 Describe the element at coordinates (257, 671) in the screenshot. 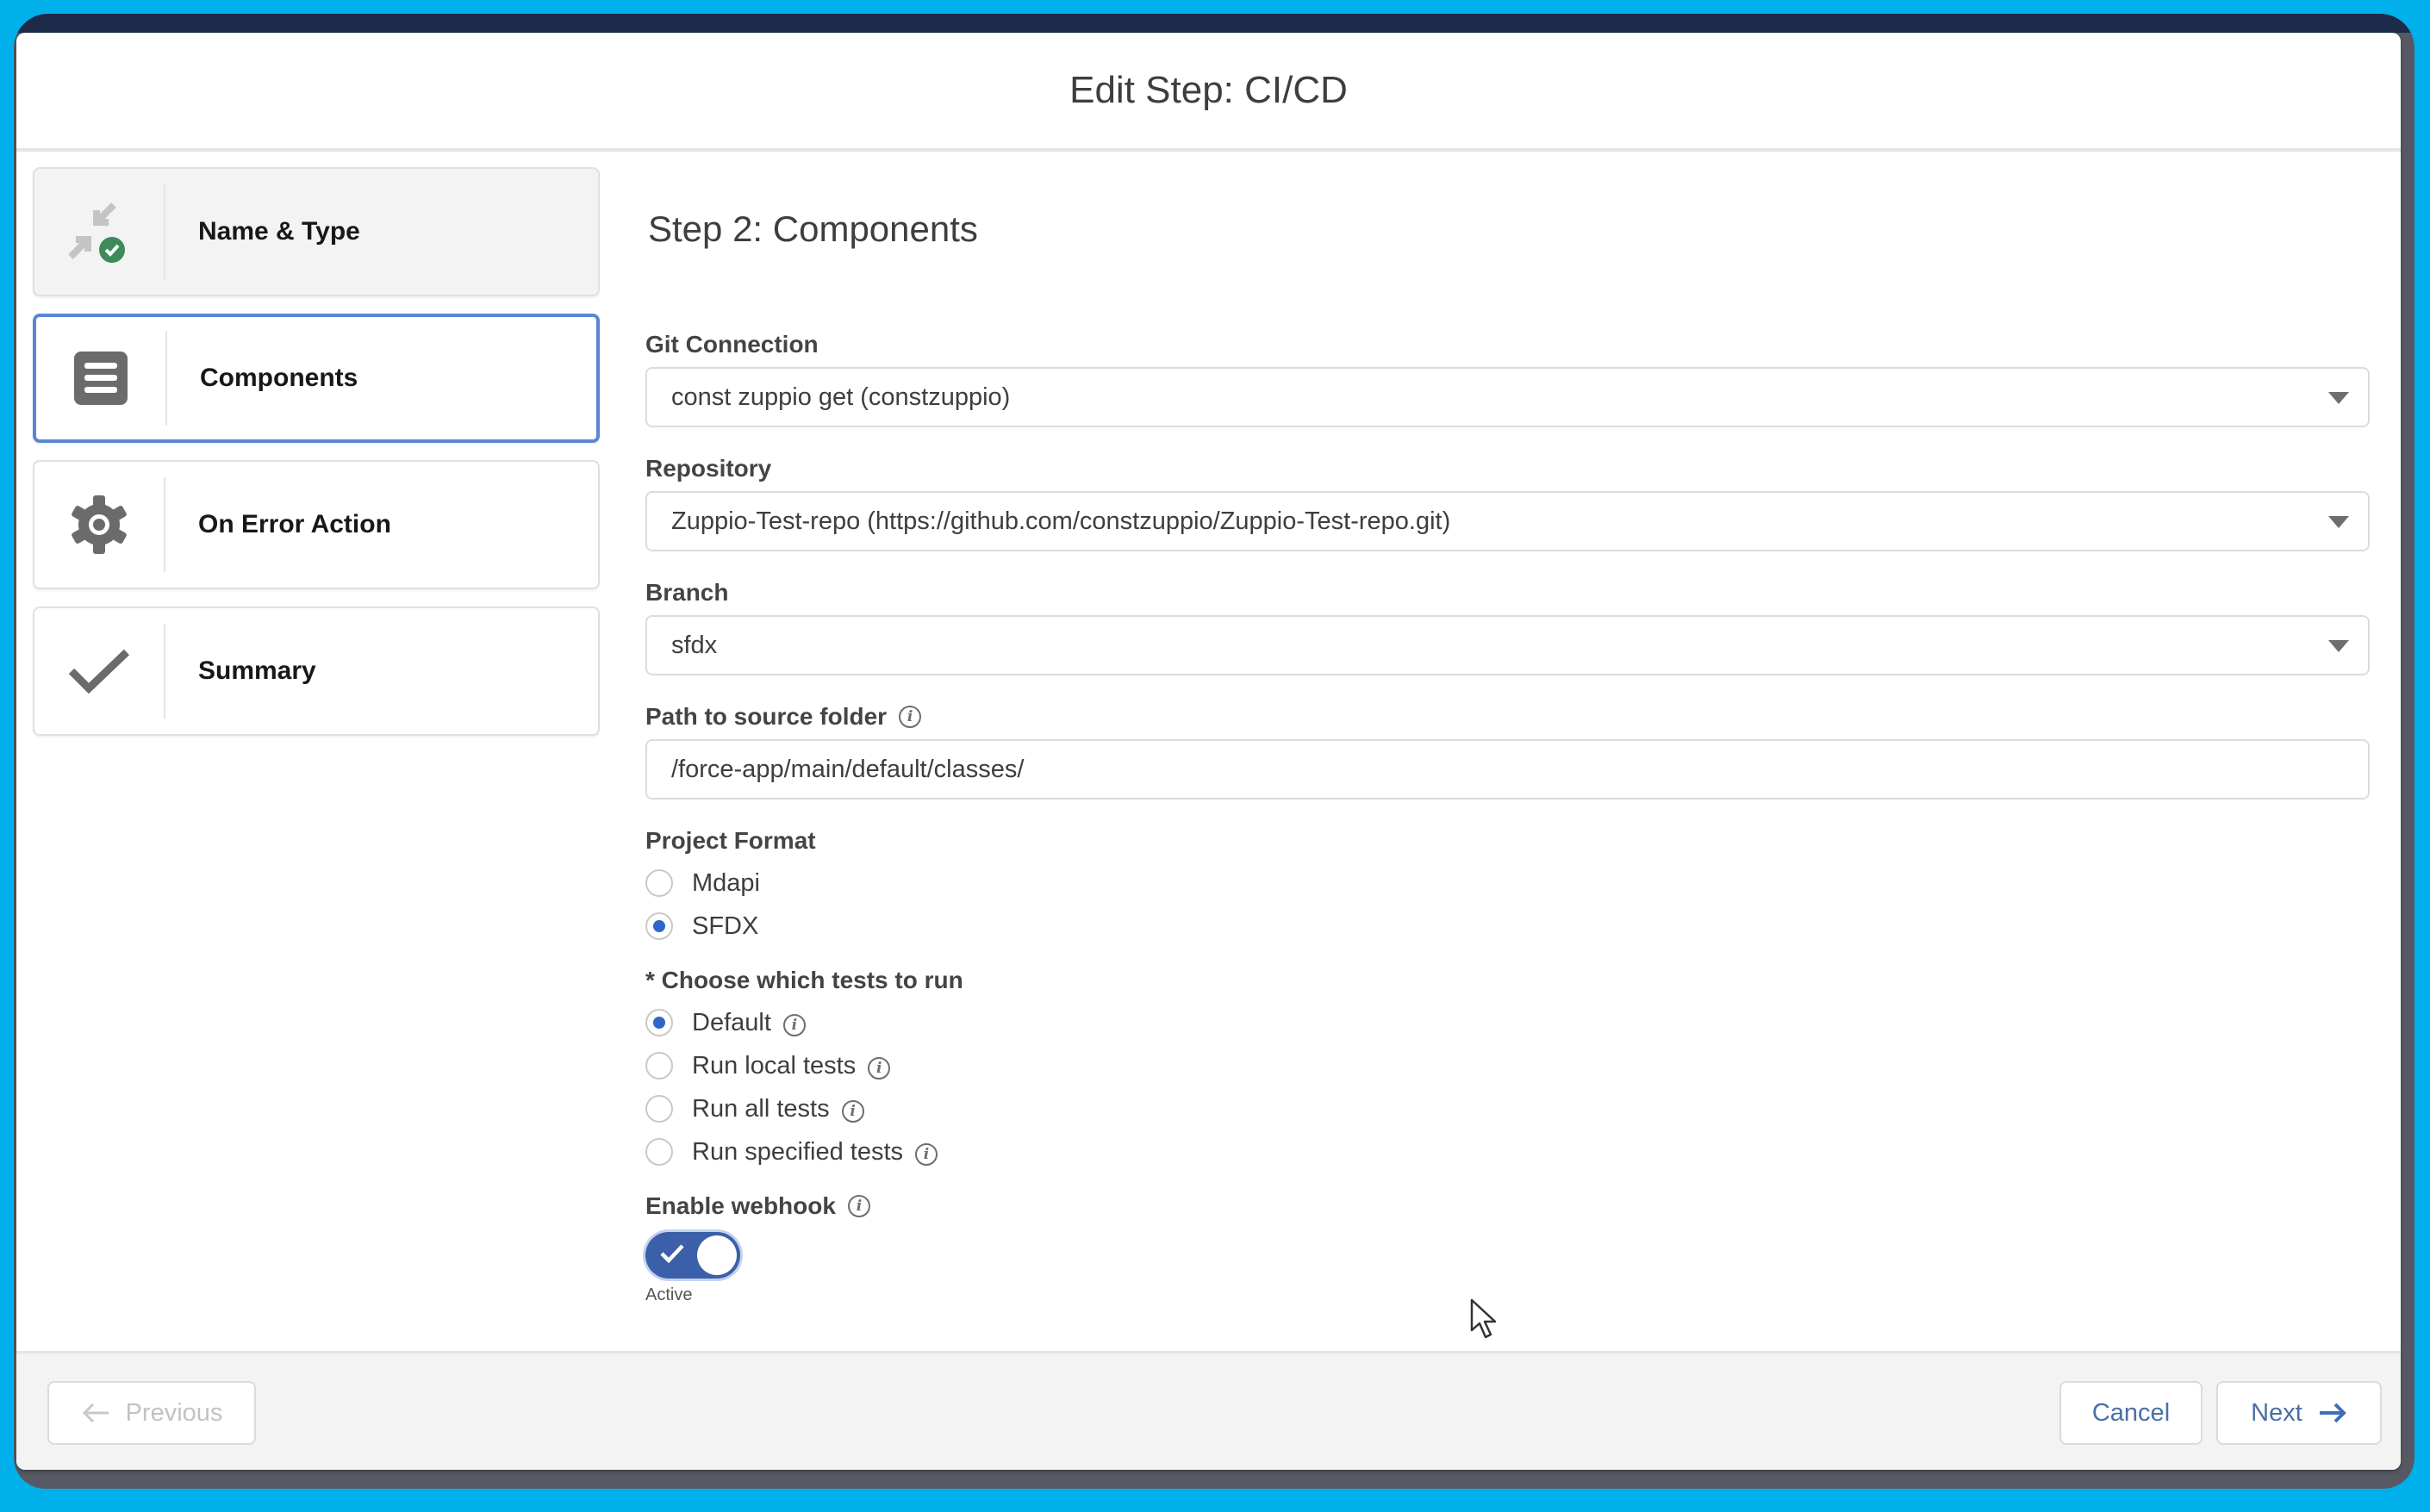

I see `step-label: Summary` at that location.